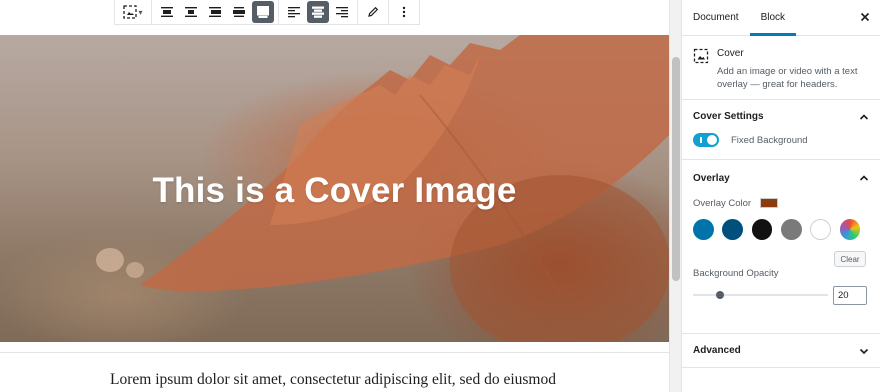  Describe the element at coordinates (736, 273) in the screenshot. I see `background-opacity-label: Background Opacity` at that location.